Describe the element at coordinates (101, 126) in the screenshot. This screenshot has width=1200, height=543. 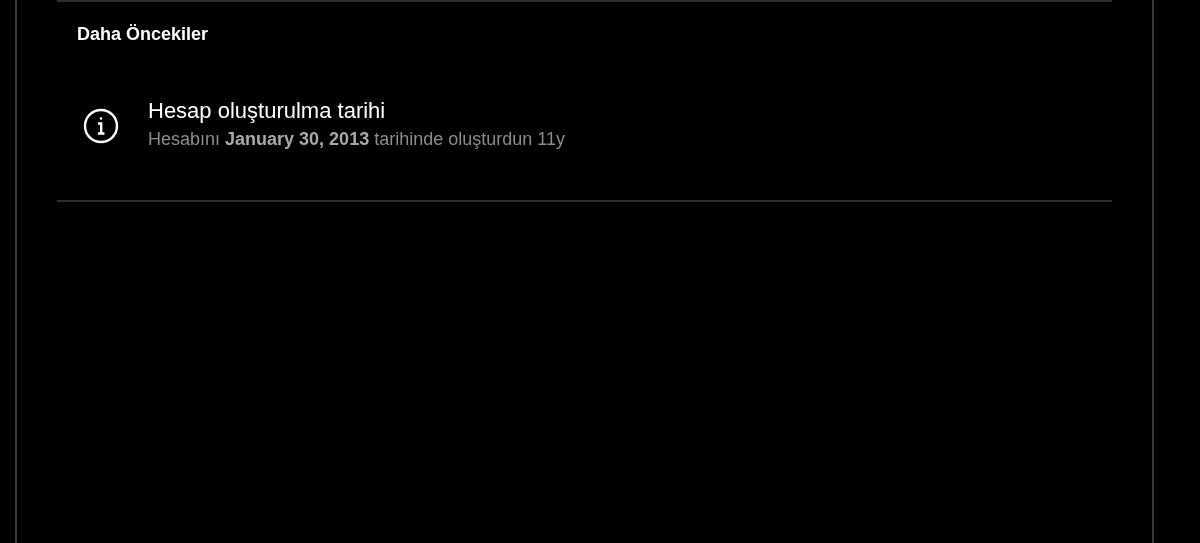
I see `info-icon` at that location.